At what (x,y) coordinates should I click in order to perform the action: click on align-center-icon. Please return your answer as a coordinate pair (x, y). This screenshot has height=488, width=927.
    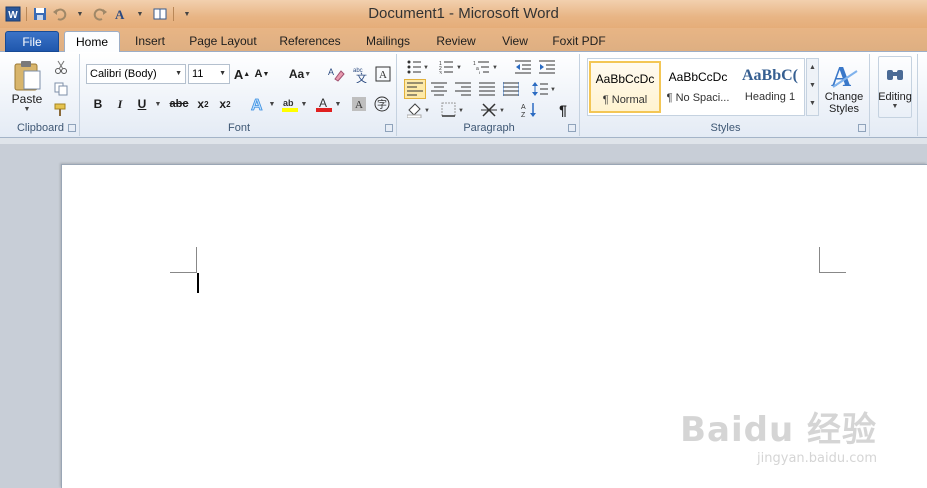
    Looking at the image, I should click on (439, 89).